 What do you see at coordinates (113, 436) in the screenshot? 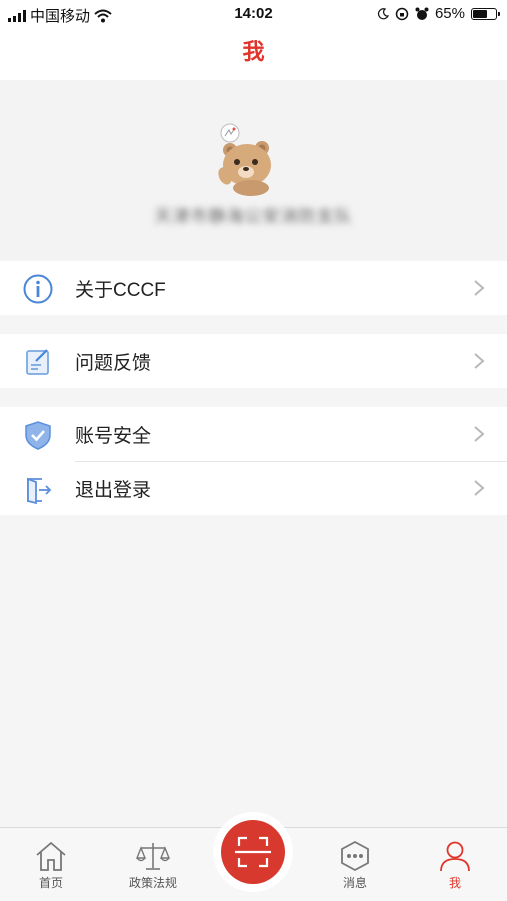
I see `menu-item-label: 账号安全` at bounding box center [113, 436].